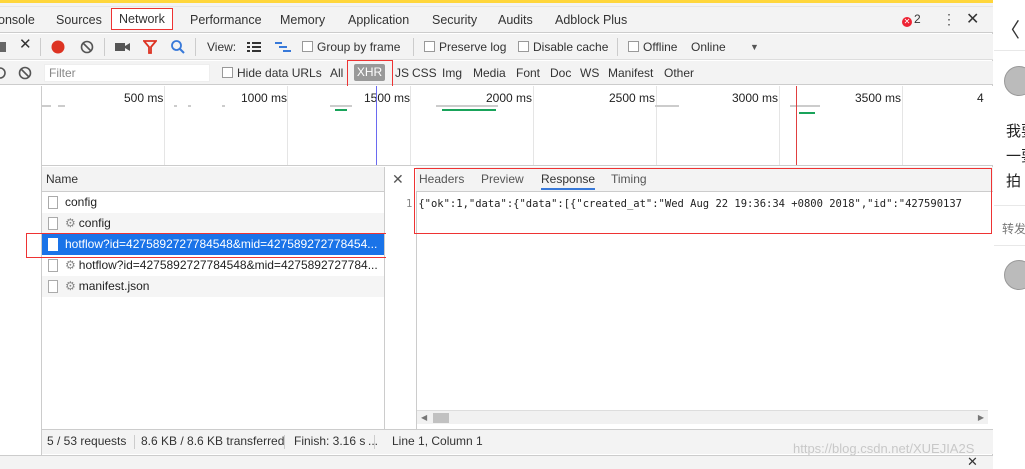 This screenshot has width=1025, height=469. Describe the element at coordinates (17, 20) in the screenshot. I see `tab-console: onsole` at that location.